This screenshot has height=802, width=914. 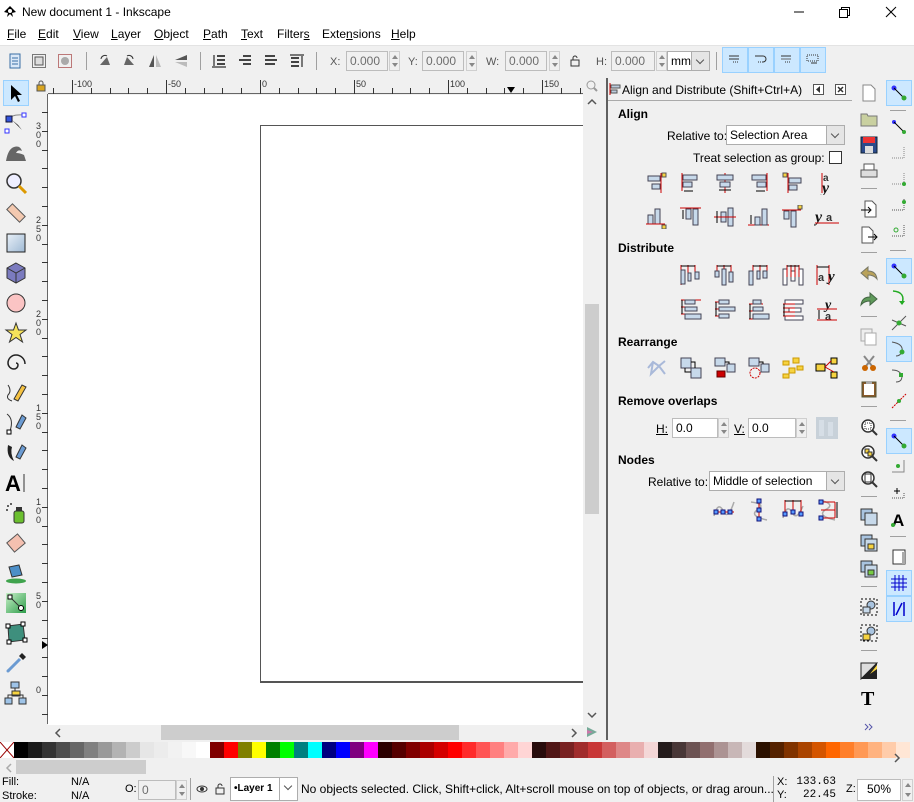 I want to click on lock-proportions-icon, so click(x=575, y=61).